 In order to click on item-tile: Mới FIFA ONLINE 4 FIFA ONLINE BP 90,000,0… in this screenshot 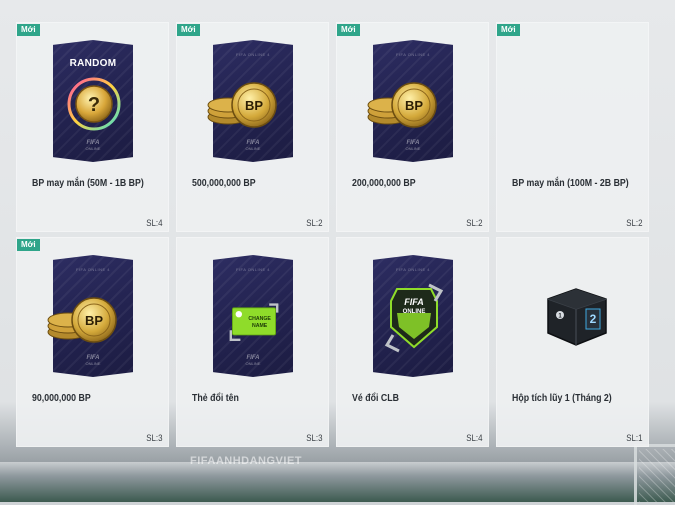, I will do `click(92, 342)`.